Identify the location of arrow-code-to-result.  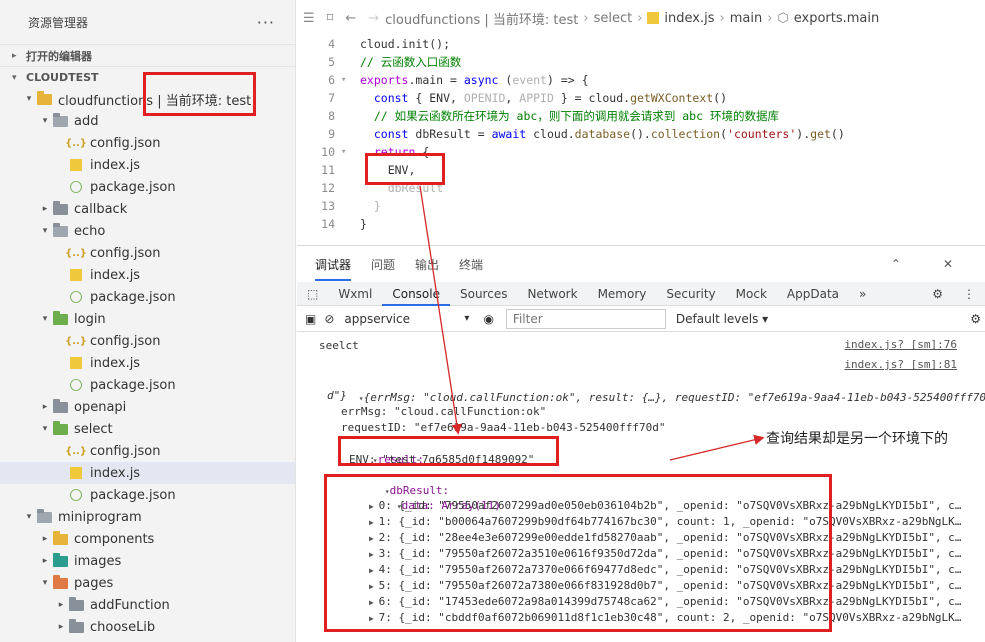
(440, 310).